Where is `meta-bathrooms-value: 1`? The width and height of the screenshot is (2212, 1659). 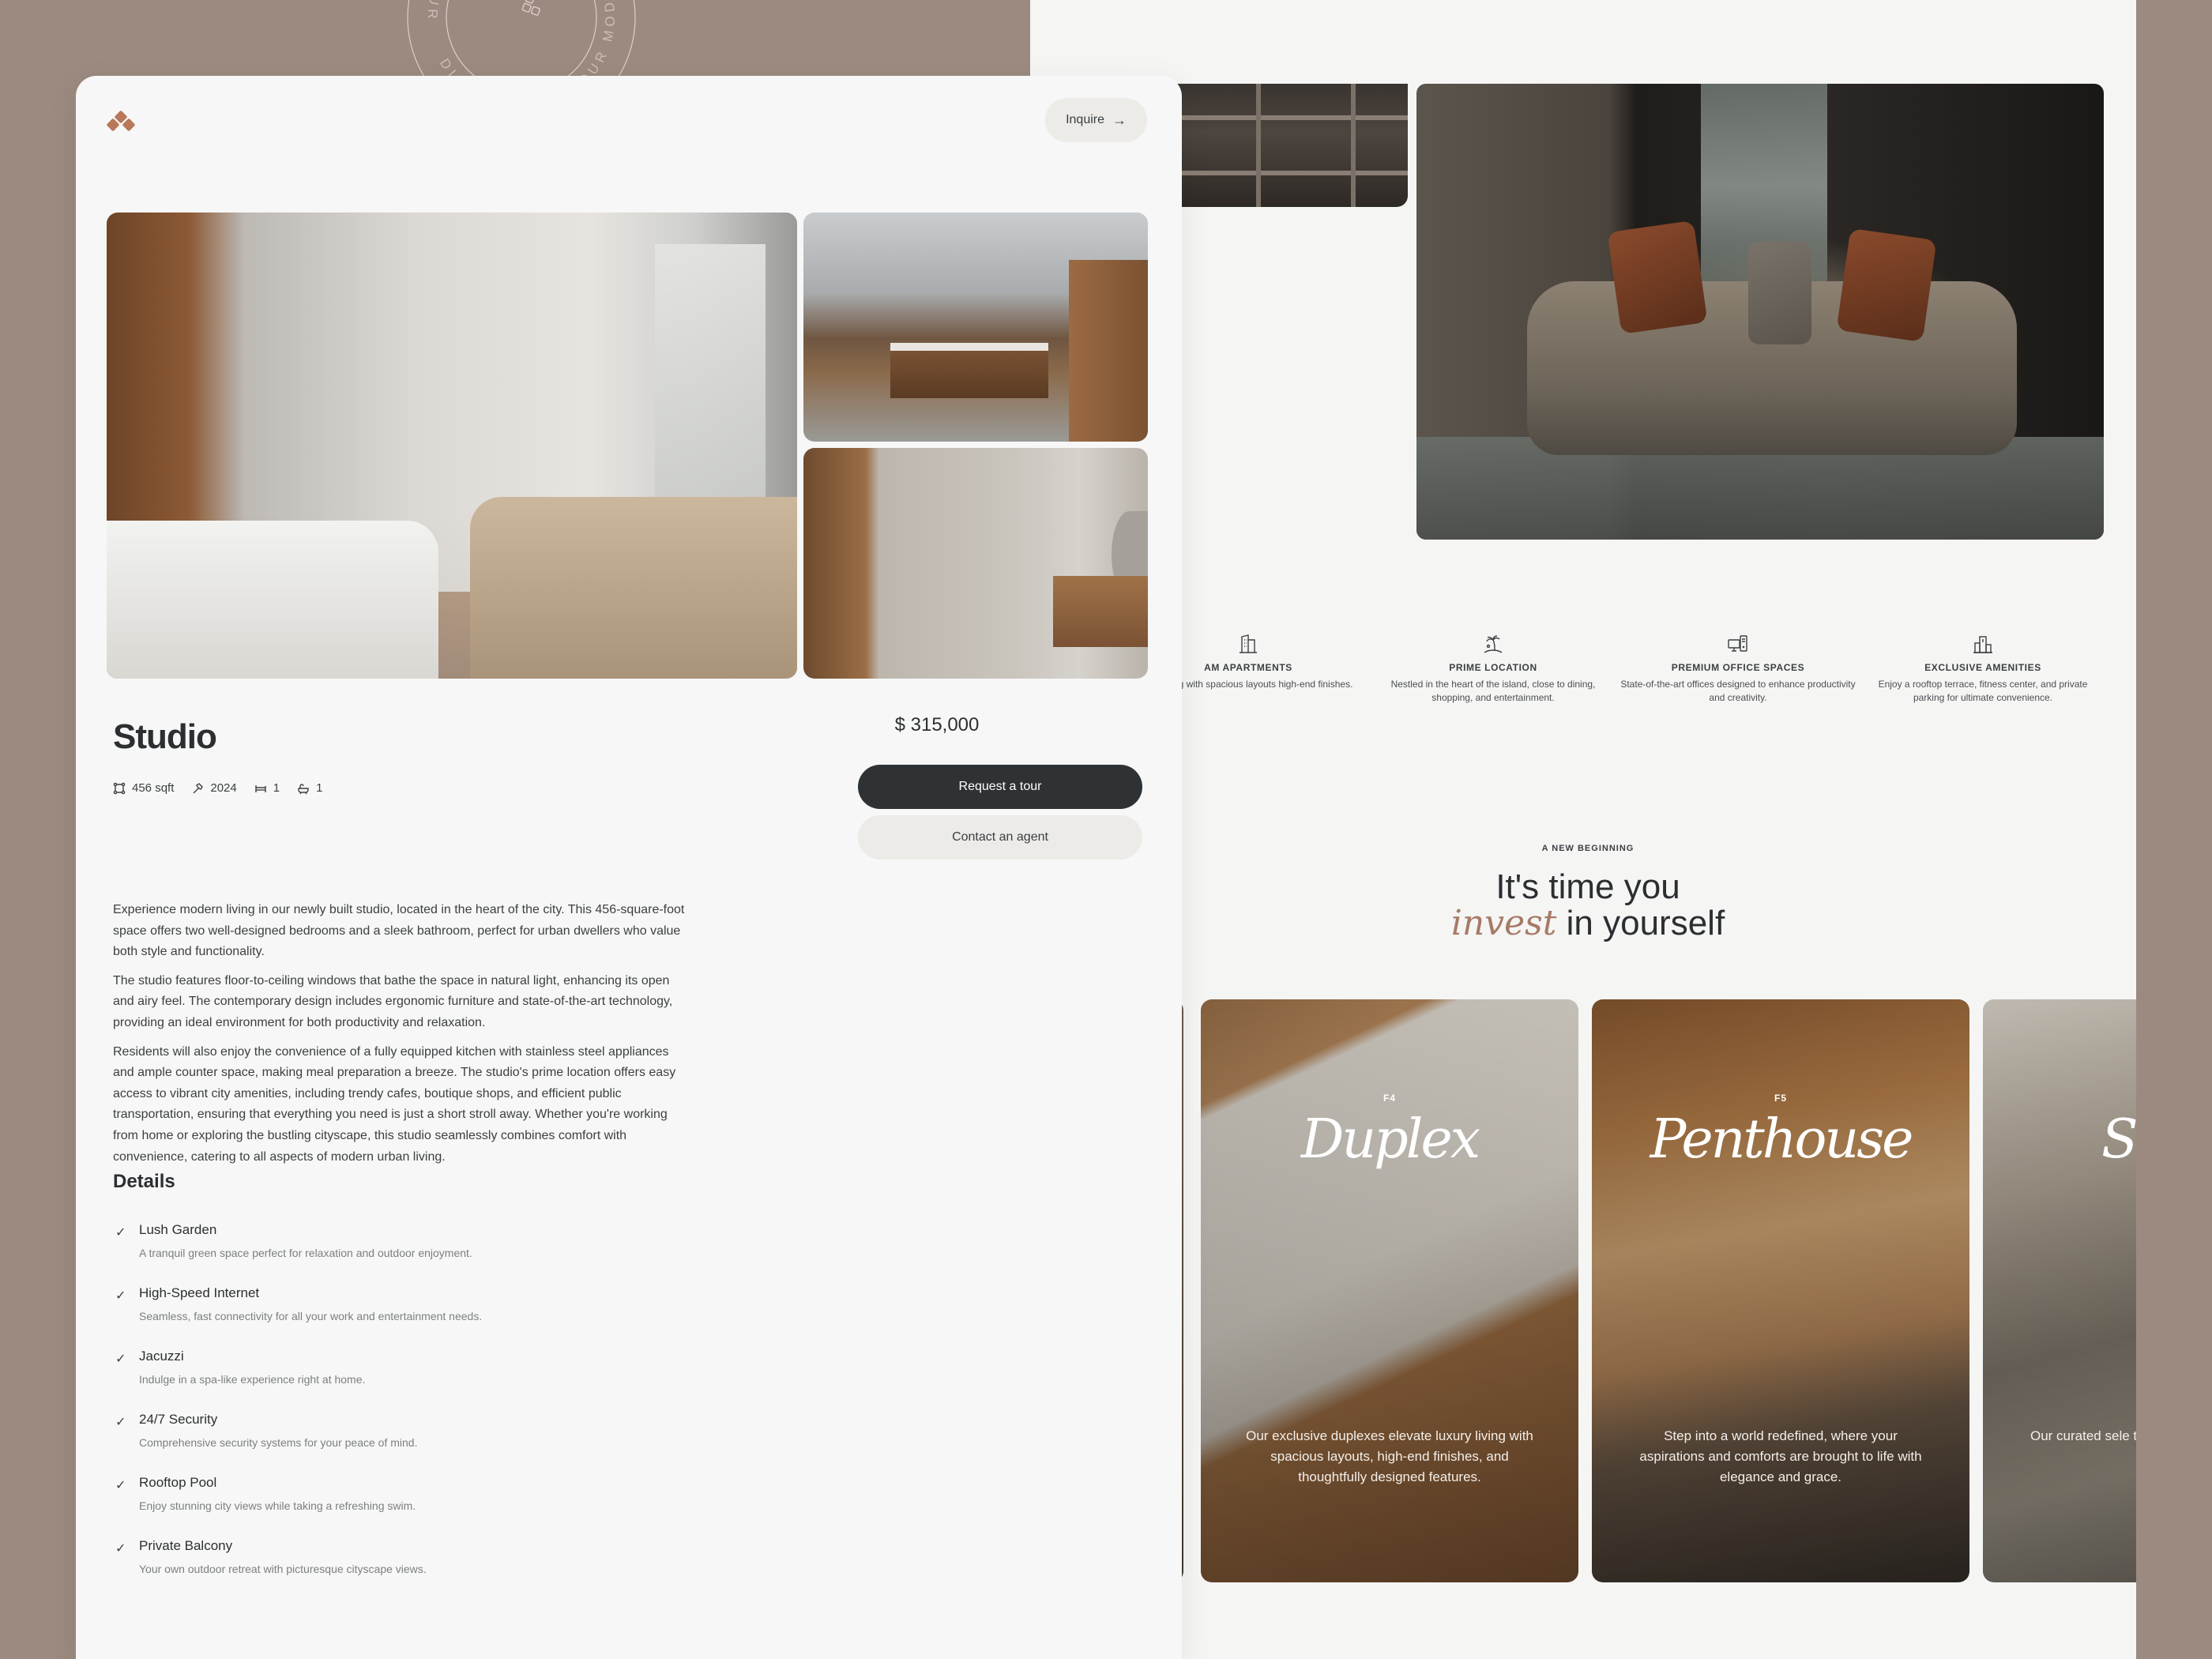
meta-bathrooms-value: 1 is located at coordinates (319, 788).